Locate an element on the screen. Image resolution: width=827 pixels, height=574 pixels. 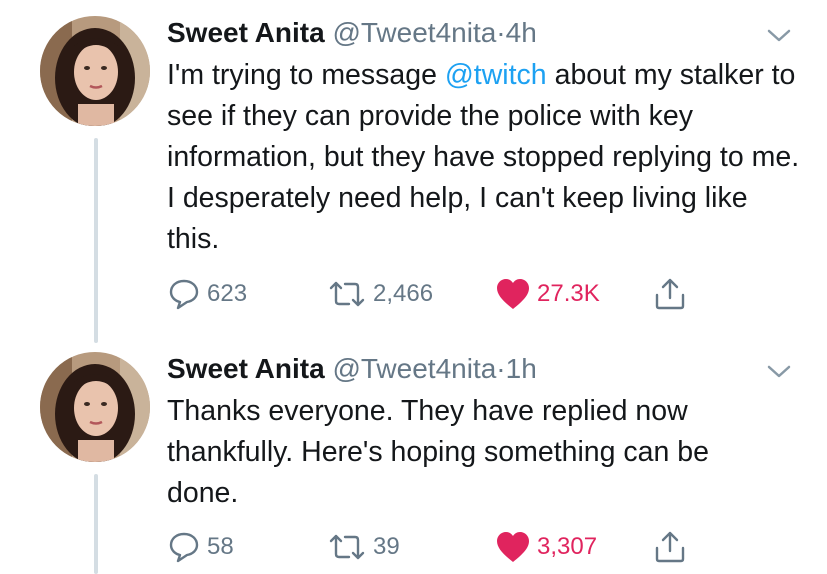
tweet-header: Sweet Anita @Tweet4nita·1h is located at coordinates (352, 369).